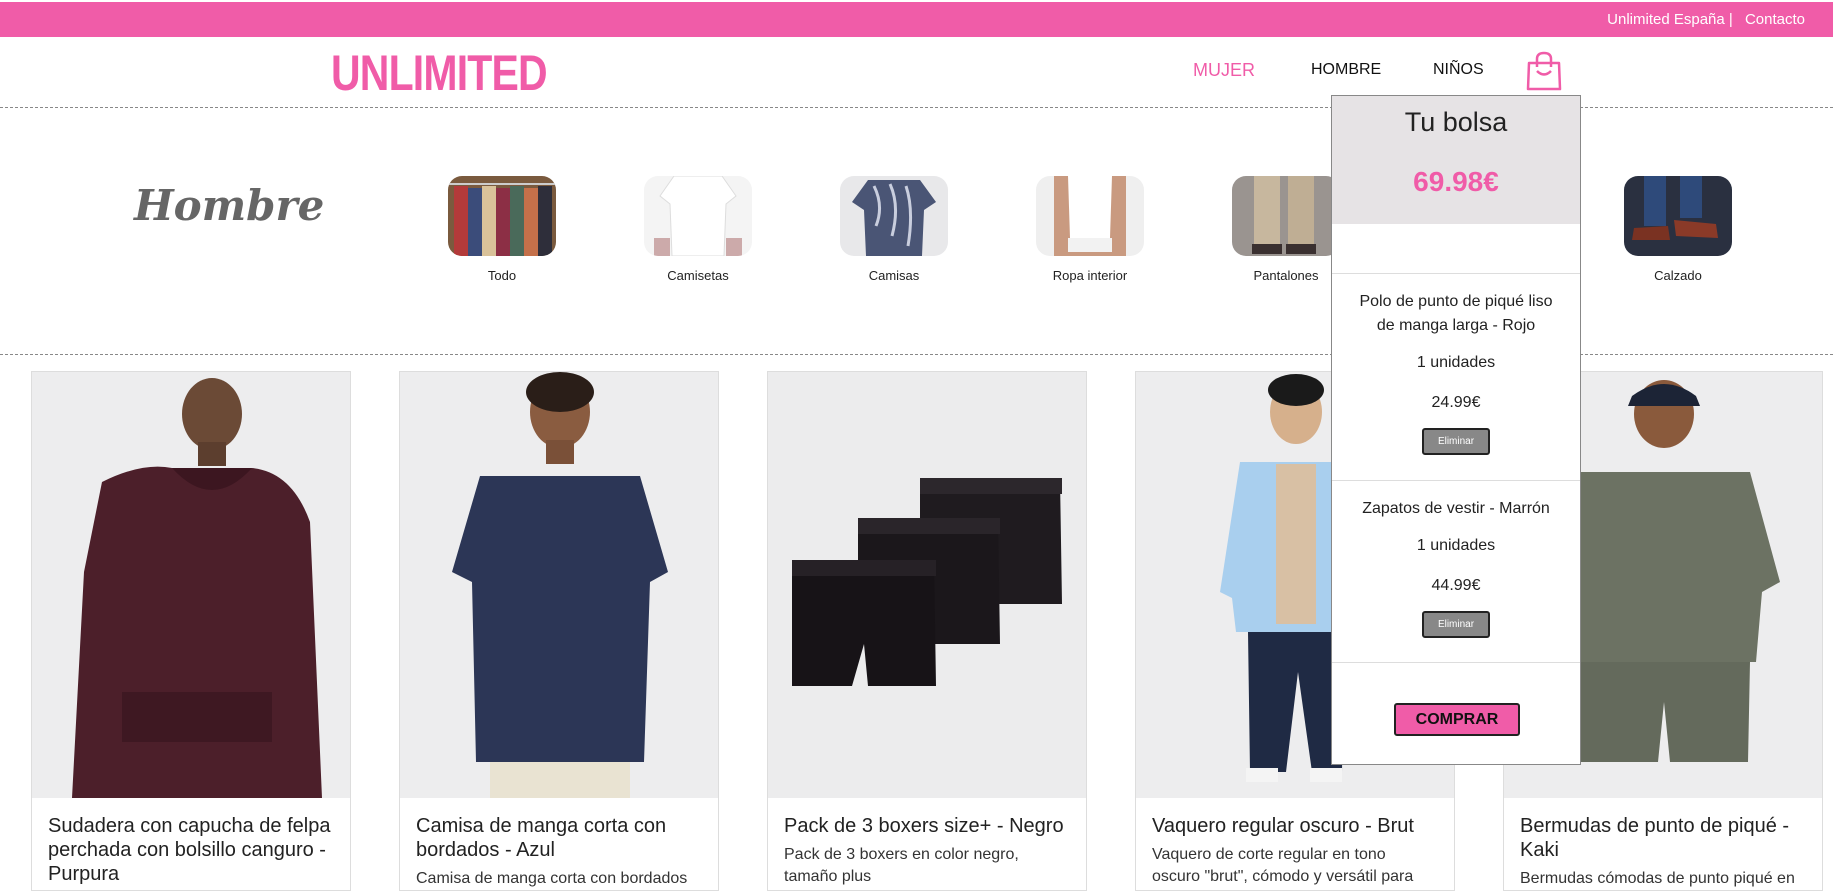  What do you see at coordinates (1678, 275) in the screenshot?
I see `category-label: Calzado` at bounding box center [1678, 275].